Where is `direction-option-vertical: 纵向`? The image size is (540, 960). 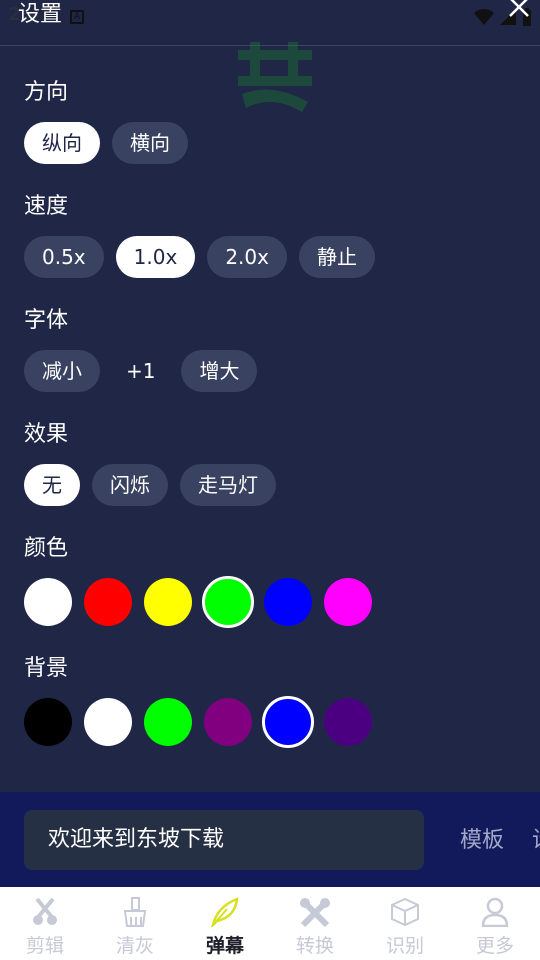
direction-option-vertical: 纵向 is located at coordinates (62, 143).